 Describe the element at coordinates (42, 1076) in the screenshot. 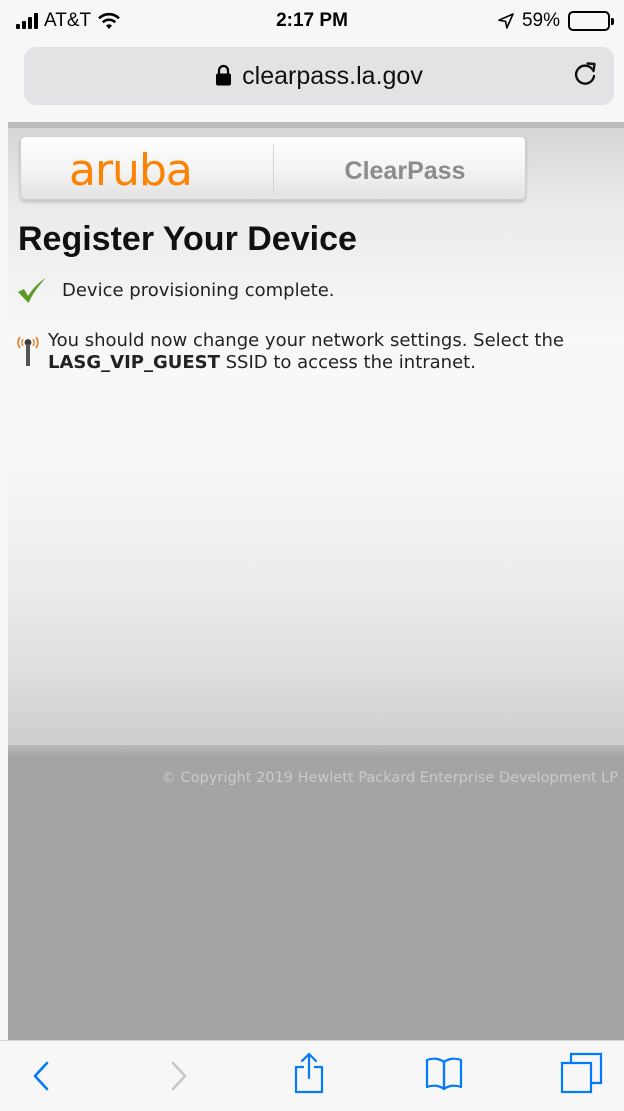

I see `back-icon` at that location.